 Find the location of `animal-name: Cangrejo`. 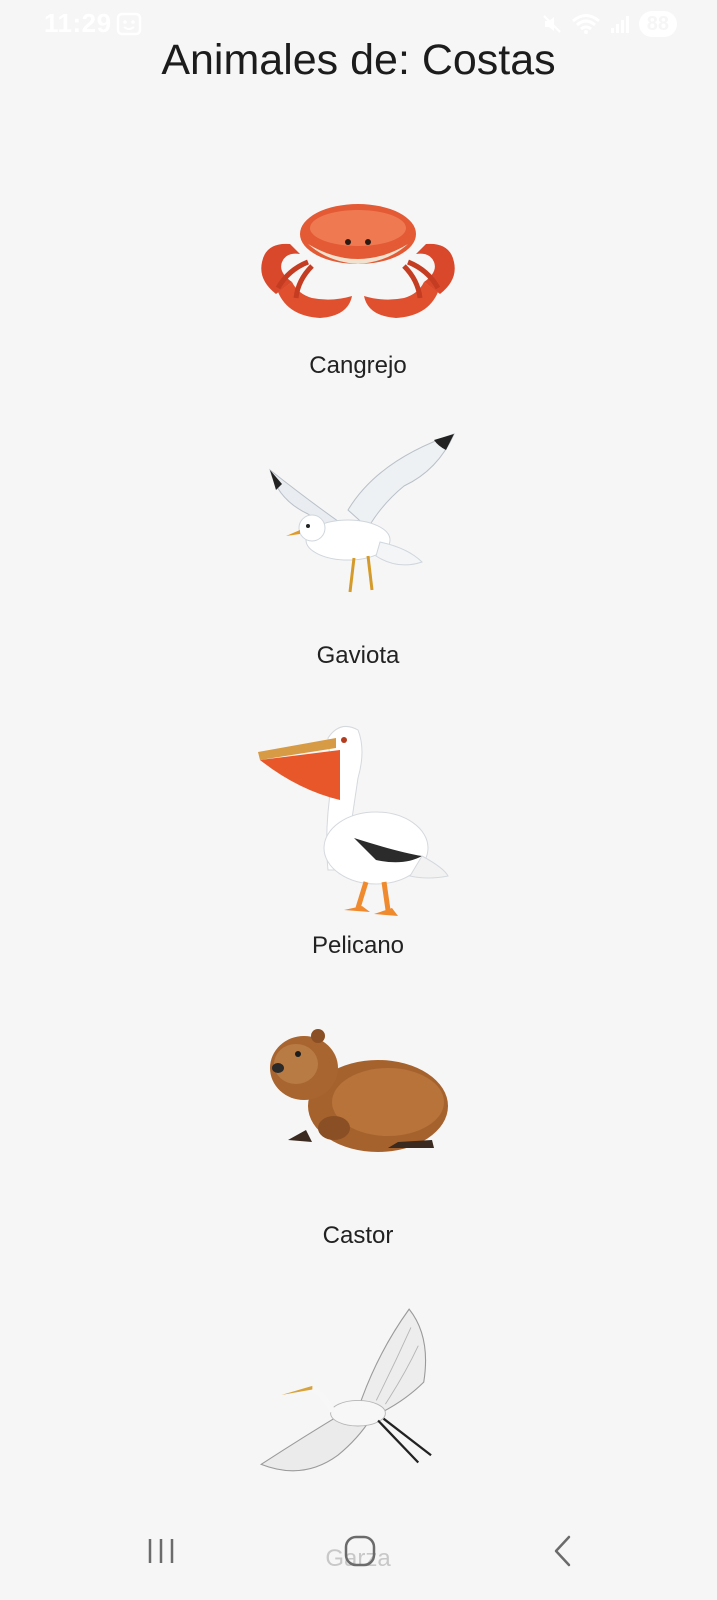

animal-name: Cangrejo is located at coordinates (358, 365).